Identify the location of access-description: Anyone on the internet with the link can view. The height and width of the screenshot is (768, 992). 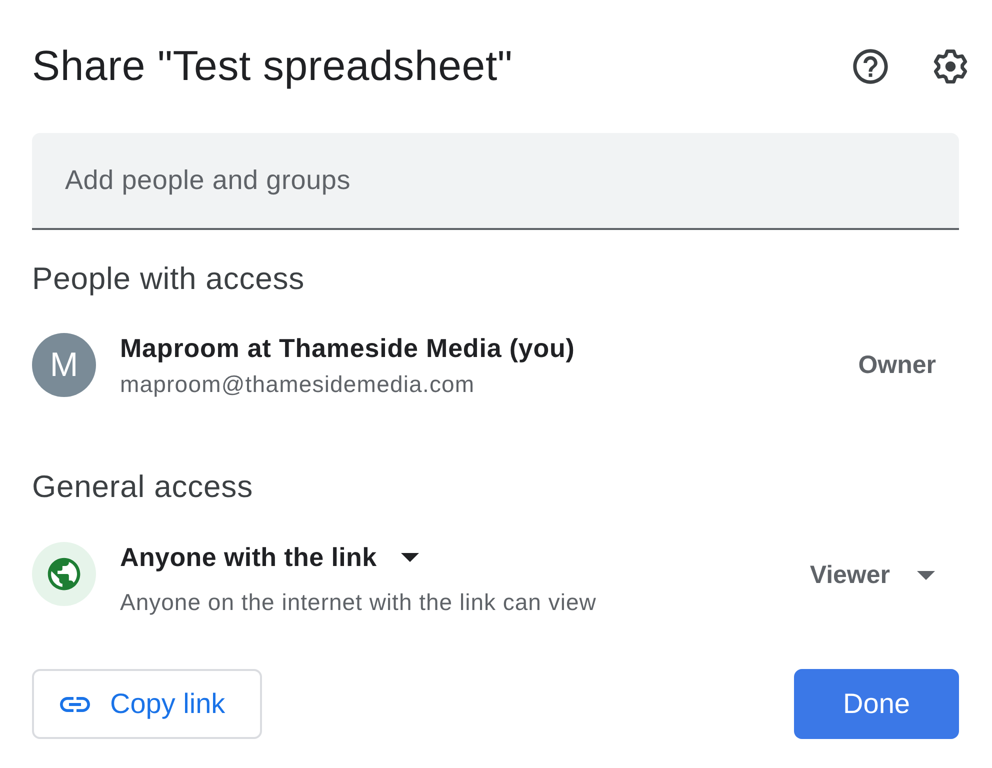
(358, 602).